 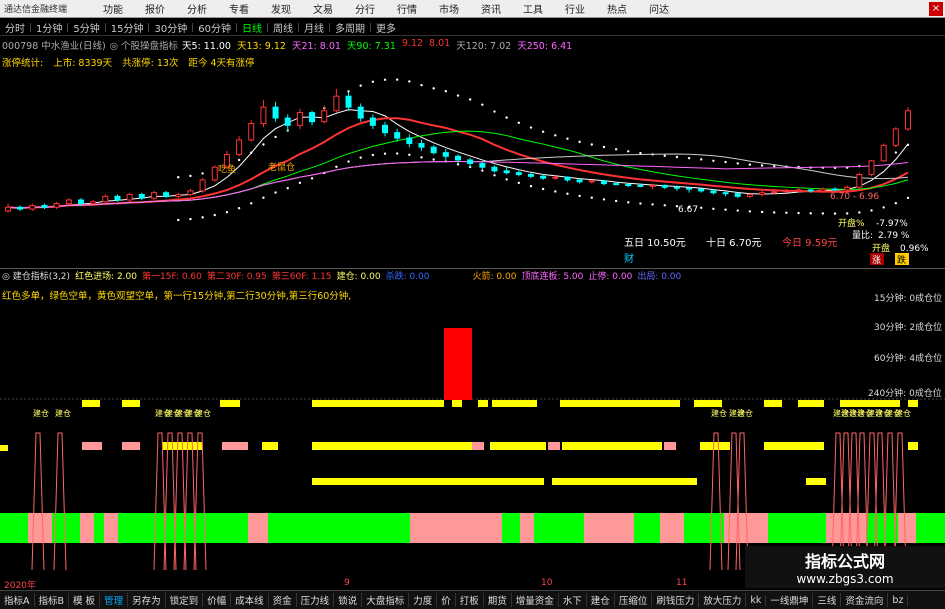 I want to click on menu-item: 资讯, so click(x=491, y=8).